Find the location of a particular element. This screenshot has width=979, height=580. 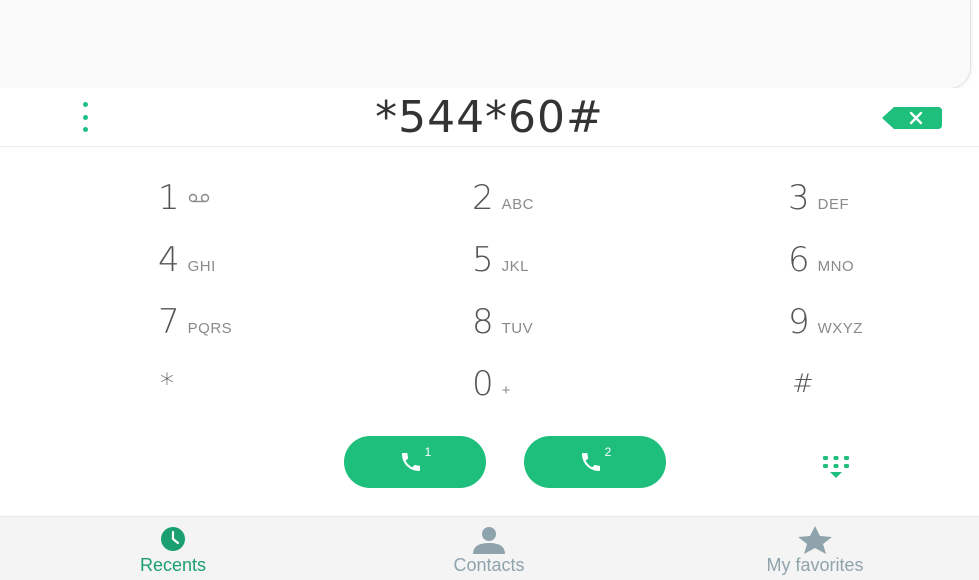

sim-number: 1 is located at coordinates (428, 452).